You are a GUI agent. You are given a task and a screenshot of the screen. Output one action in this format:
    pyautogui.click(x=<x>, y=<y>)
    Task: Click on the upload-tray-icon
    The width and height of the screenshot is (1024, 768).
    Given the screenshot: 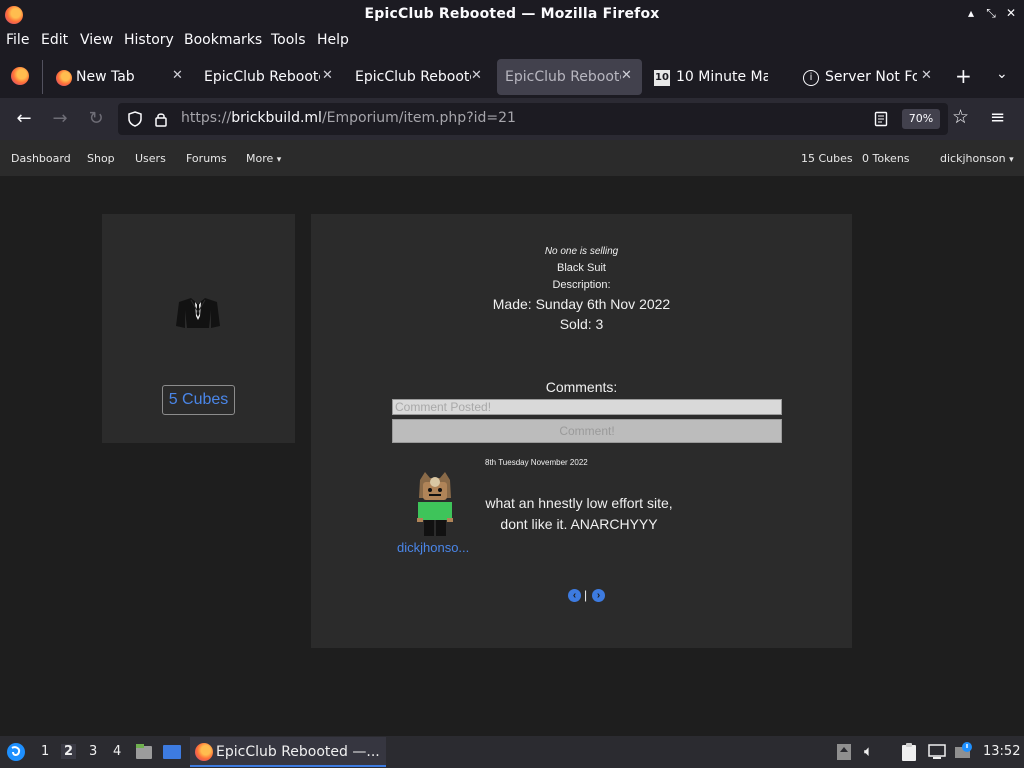 What is the action you would take?
    pyautogui.click(x=844, y=752)
    